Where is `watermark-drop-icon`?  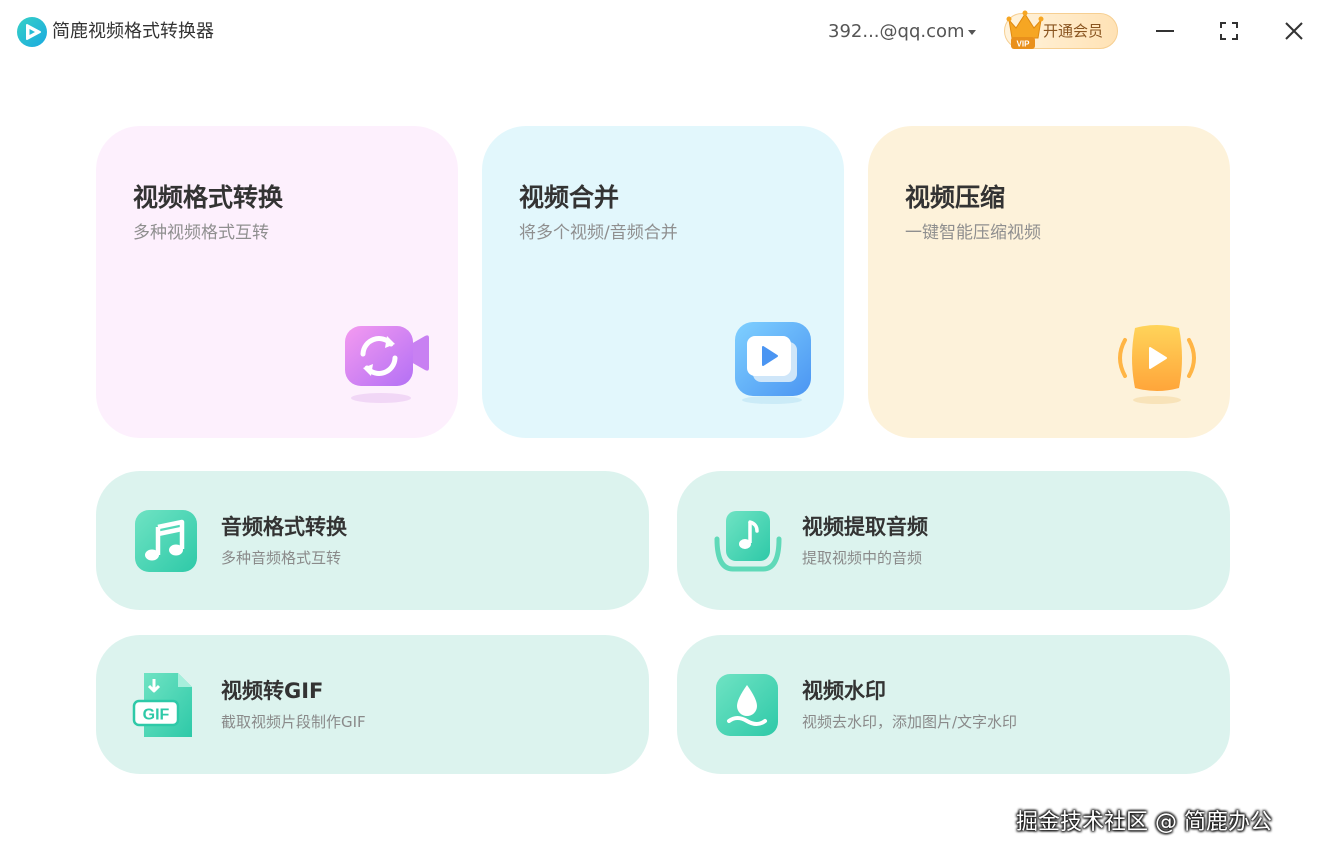
watermark-drop-icon is located at coordinates (747, 705).